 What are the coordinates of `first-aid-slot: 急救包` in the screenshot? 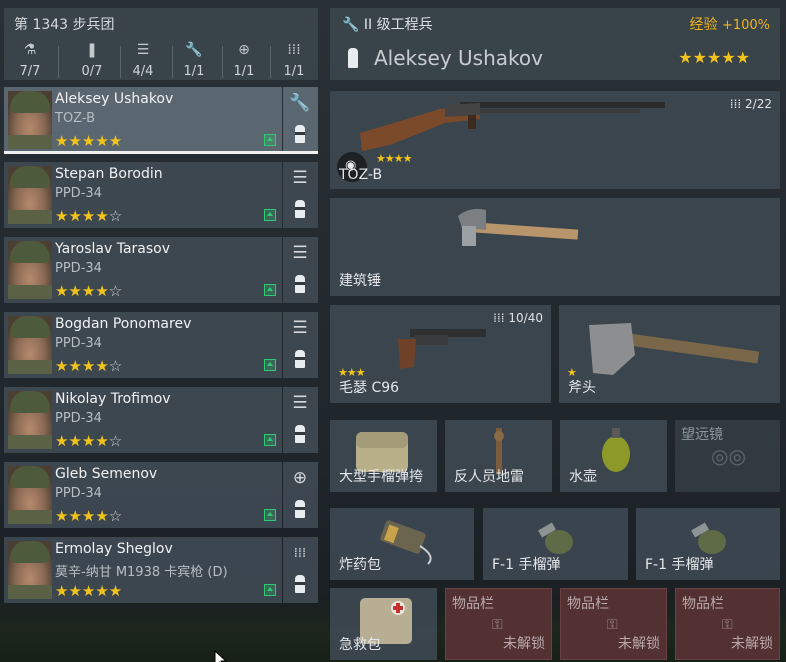 It's located at (383, 624).